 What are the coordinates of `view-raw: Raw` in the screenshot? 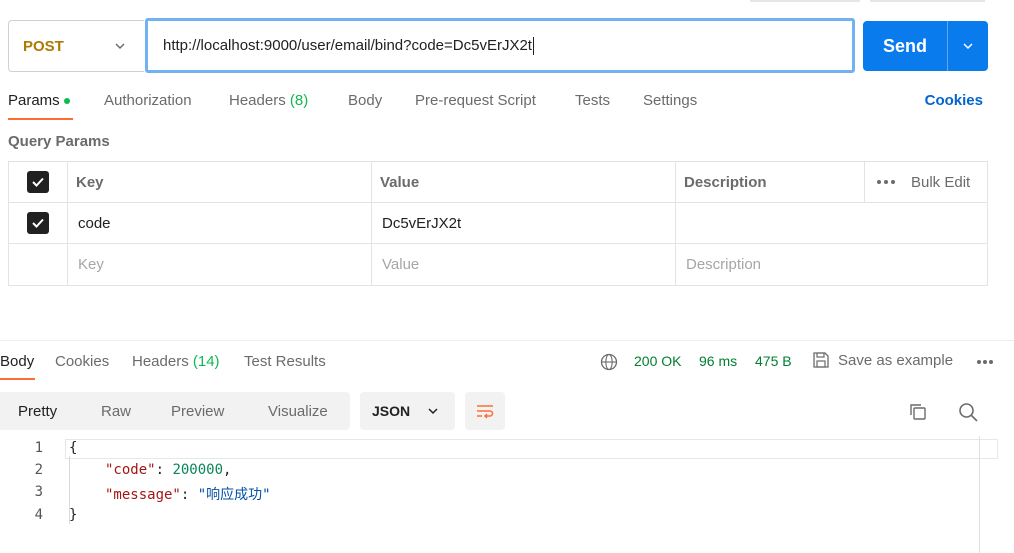 It's located at (116, 411).